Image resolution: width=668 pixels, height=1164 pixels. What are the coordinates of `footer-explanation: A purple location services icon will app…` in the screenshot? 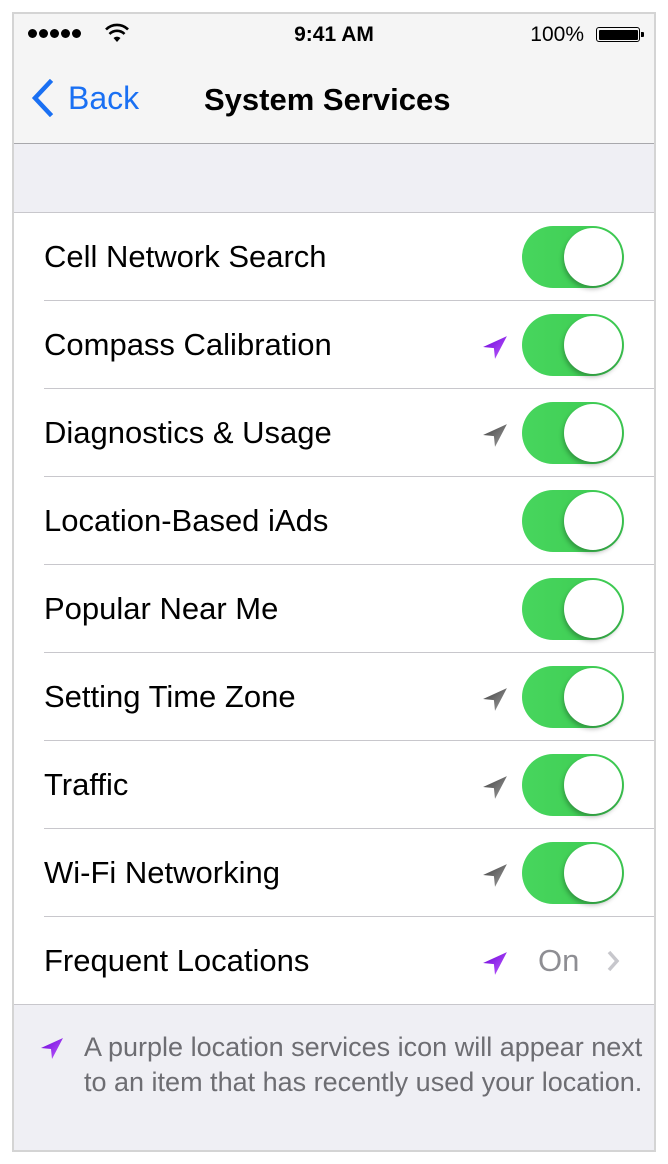 It's located at (363, 1064).